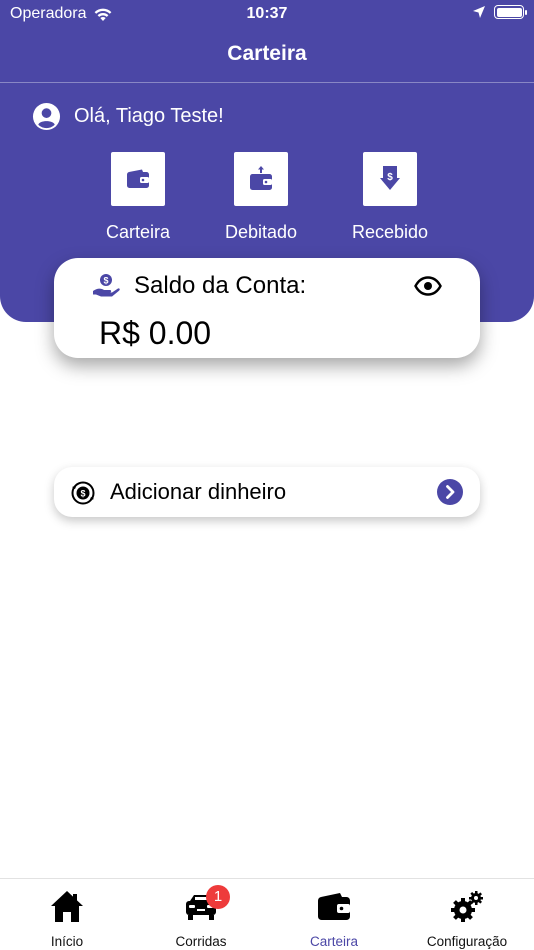 This screenshot has width=534, height=950. What do you see at coordinates (467, 906) in the screenshot?
I see `gears-icon` at bounding box center [467, 906].